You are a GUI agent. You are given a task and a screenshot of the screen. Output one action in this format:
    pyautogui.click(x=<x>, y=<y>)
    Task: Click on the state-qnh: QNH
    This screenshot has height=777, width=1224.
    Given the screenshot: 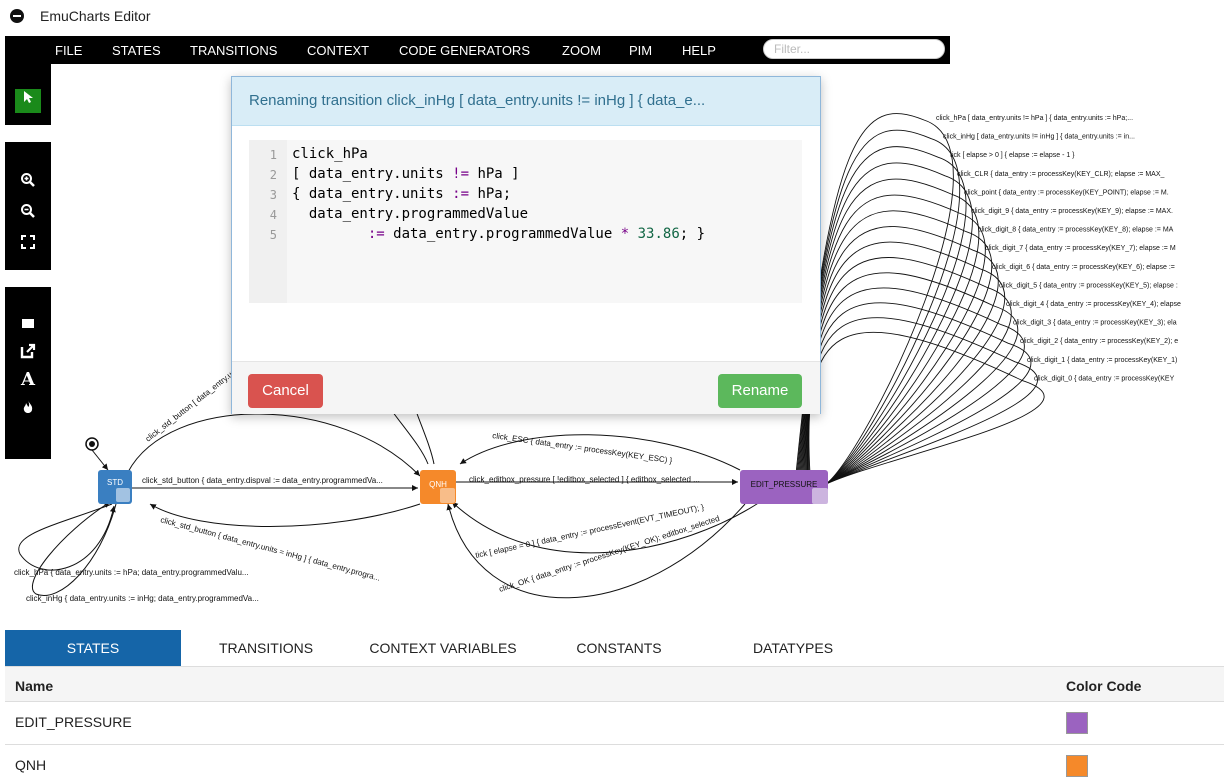 What is the action you would take?
    pyautogui.click(x=438, y=487)
    